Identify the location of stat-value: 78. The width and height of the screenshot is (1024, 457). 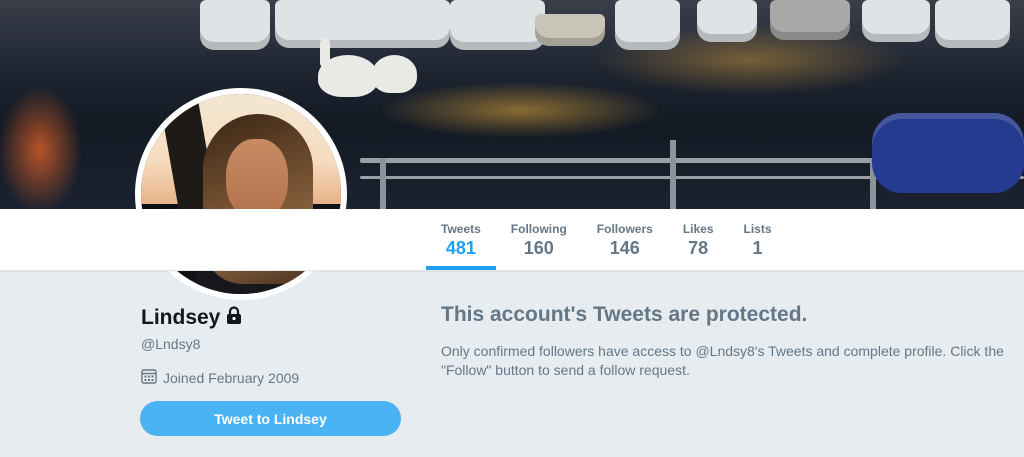
(698, 248).